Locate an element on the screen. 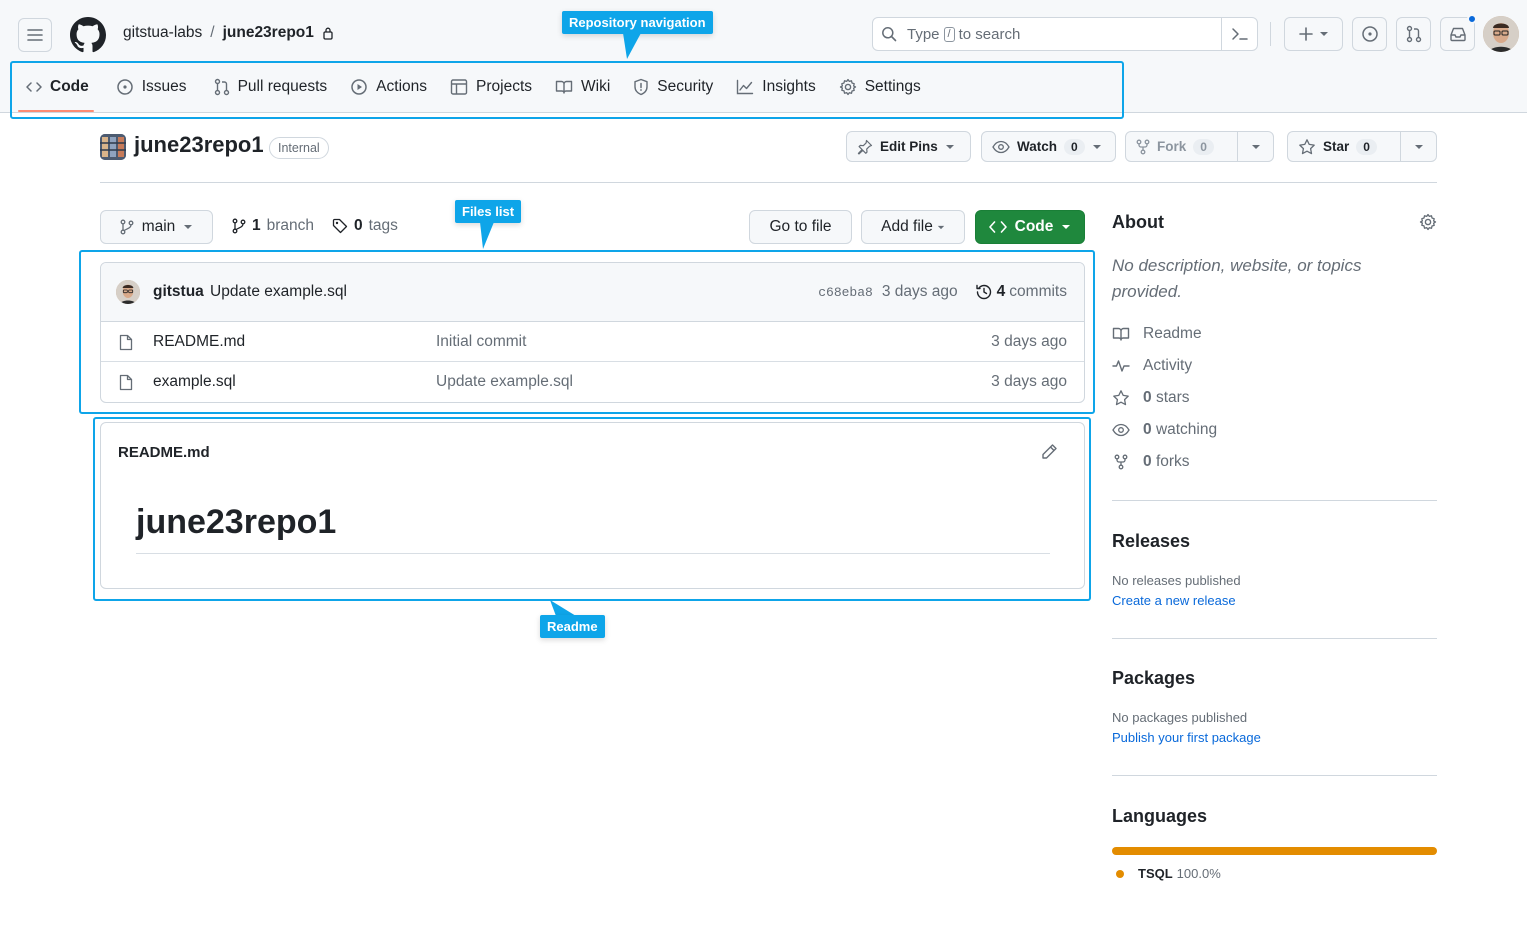 The height and width of the screenshot is (925, 1527). activity-link-label: Activity is located at coordinates (1168, 365).